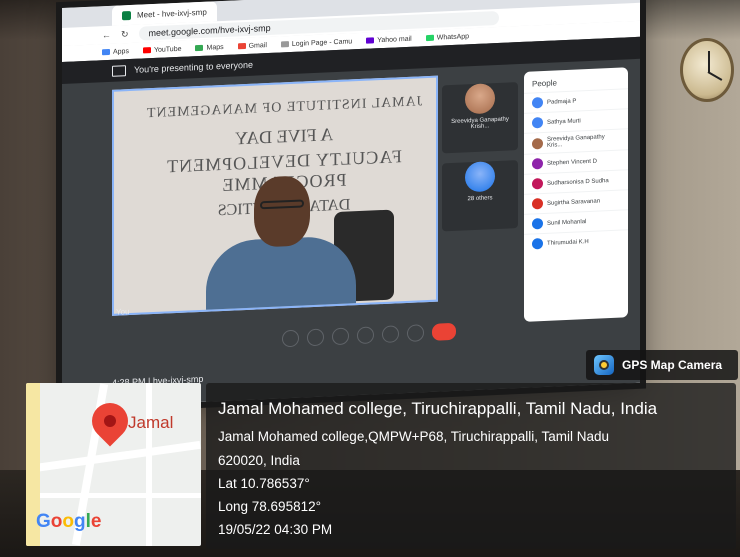  I want to click on location-map: Jamal Google, so click(113, 464).